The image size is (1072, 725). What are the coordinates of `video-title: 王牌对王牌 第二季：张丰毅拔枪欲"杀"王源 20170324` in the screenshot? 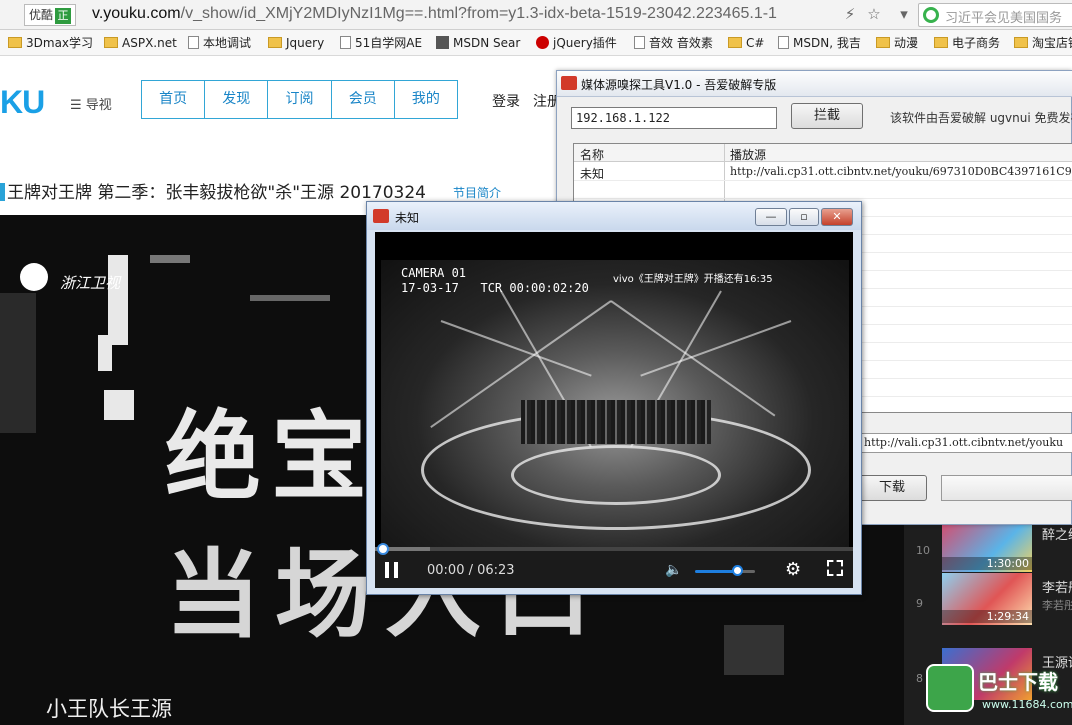 It's located at (213, 190).